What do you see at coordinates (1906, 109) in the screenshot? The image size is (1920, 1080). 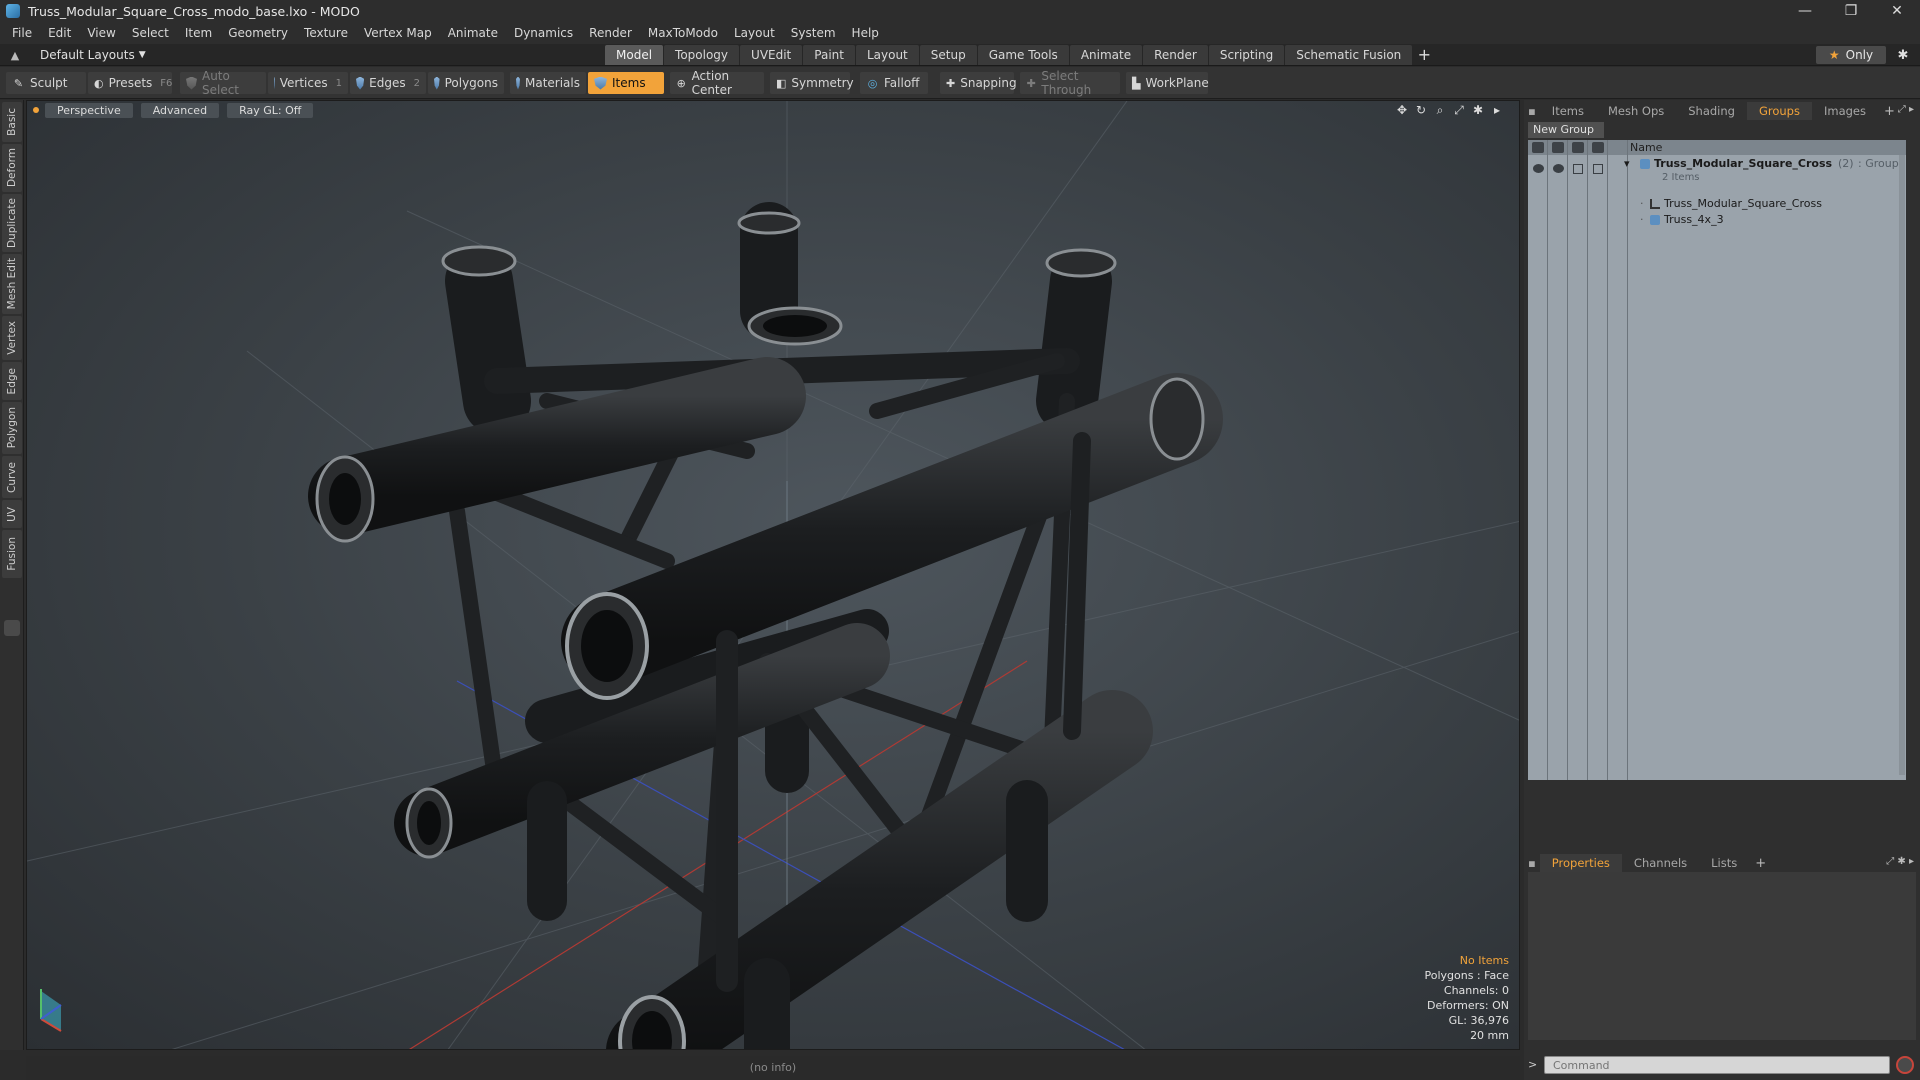 I see `panel-expand-icon: ⤢ ▸` at bounding box center [1906, 109].